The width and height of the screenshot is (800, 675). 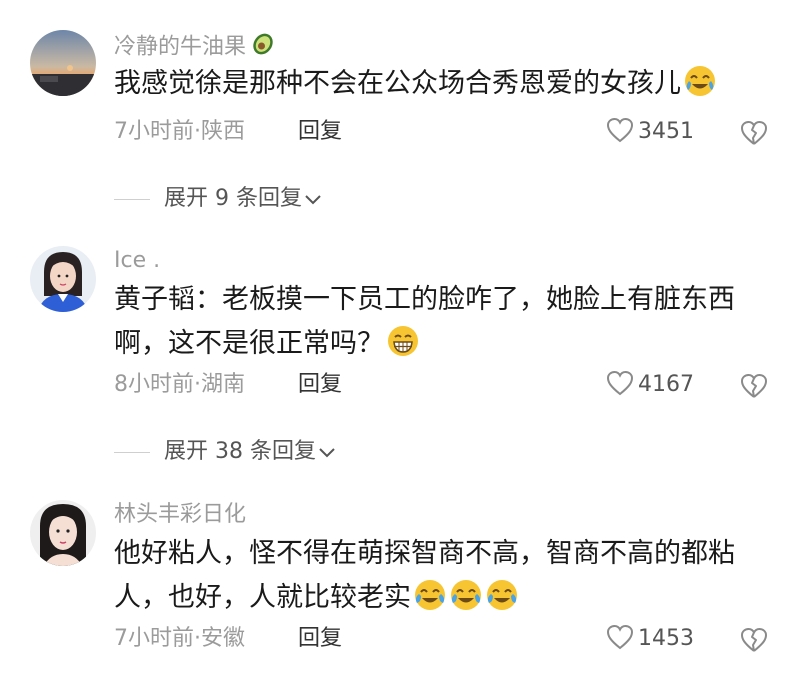 I want to click on expand-replies: 展开 38 条回复, so click(x=225, y=452).